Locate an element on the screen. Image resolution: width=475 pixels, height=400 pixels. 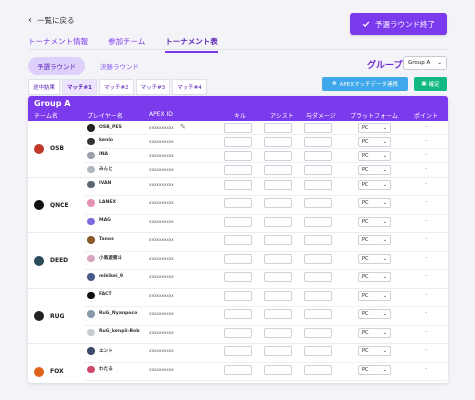
player-name: わたる is located at coordinates (106, 369).